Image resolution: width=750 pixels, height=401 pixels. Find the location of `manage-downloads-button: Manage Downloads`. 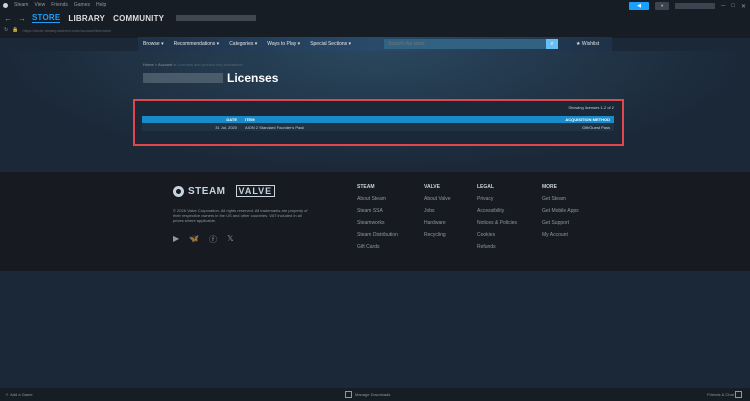

manage-downloads-button: Manage Downloads is located at coordinates (367, 394).